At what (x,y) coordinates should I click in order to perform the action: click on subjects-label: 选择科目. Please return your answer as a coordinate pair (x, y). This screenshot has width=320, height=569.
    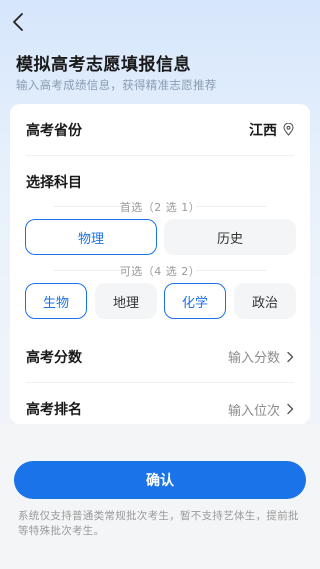
    Looking at the image, I should click on (54, 183).